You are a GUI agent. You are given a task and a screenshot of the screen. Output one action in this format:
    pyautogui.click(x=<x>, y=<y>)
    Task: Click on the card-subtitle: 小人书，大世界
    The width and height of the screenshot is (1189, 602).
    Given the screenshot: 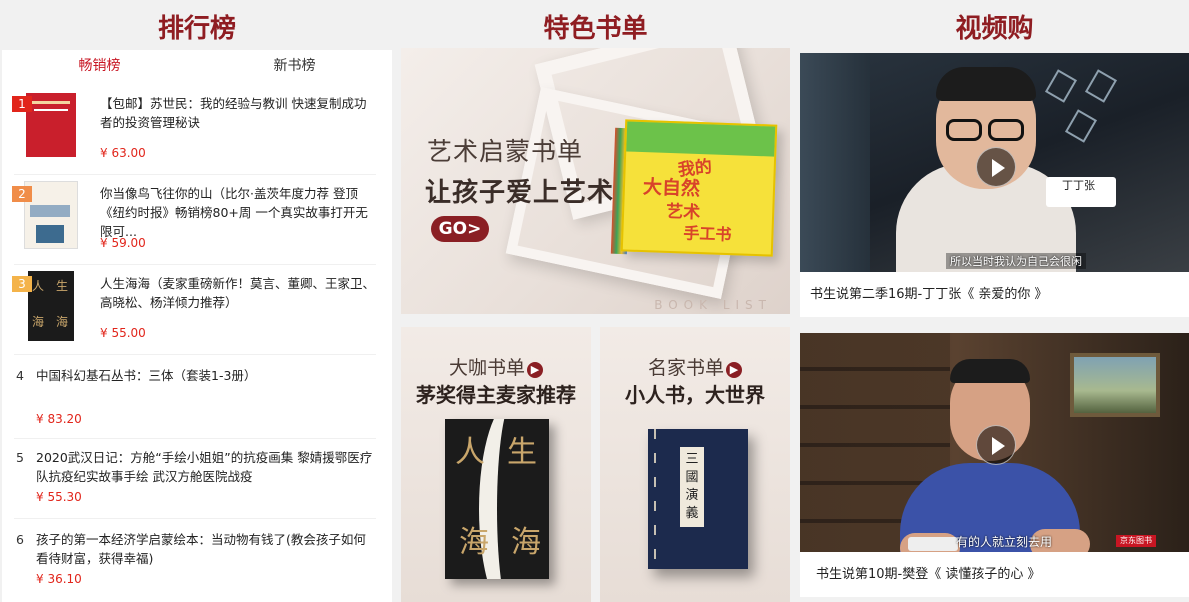 What is the action you would take?
    pyautogui.click(x=695, y=395)
    